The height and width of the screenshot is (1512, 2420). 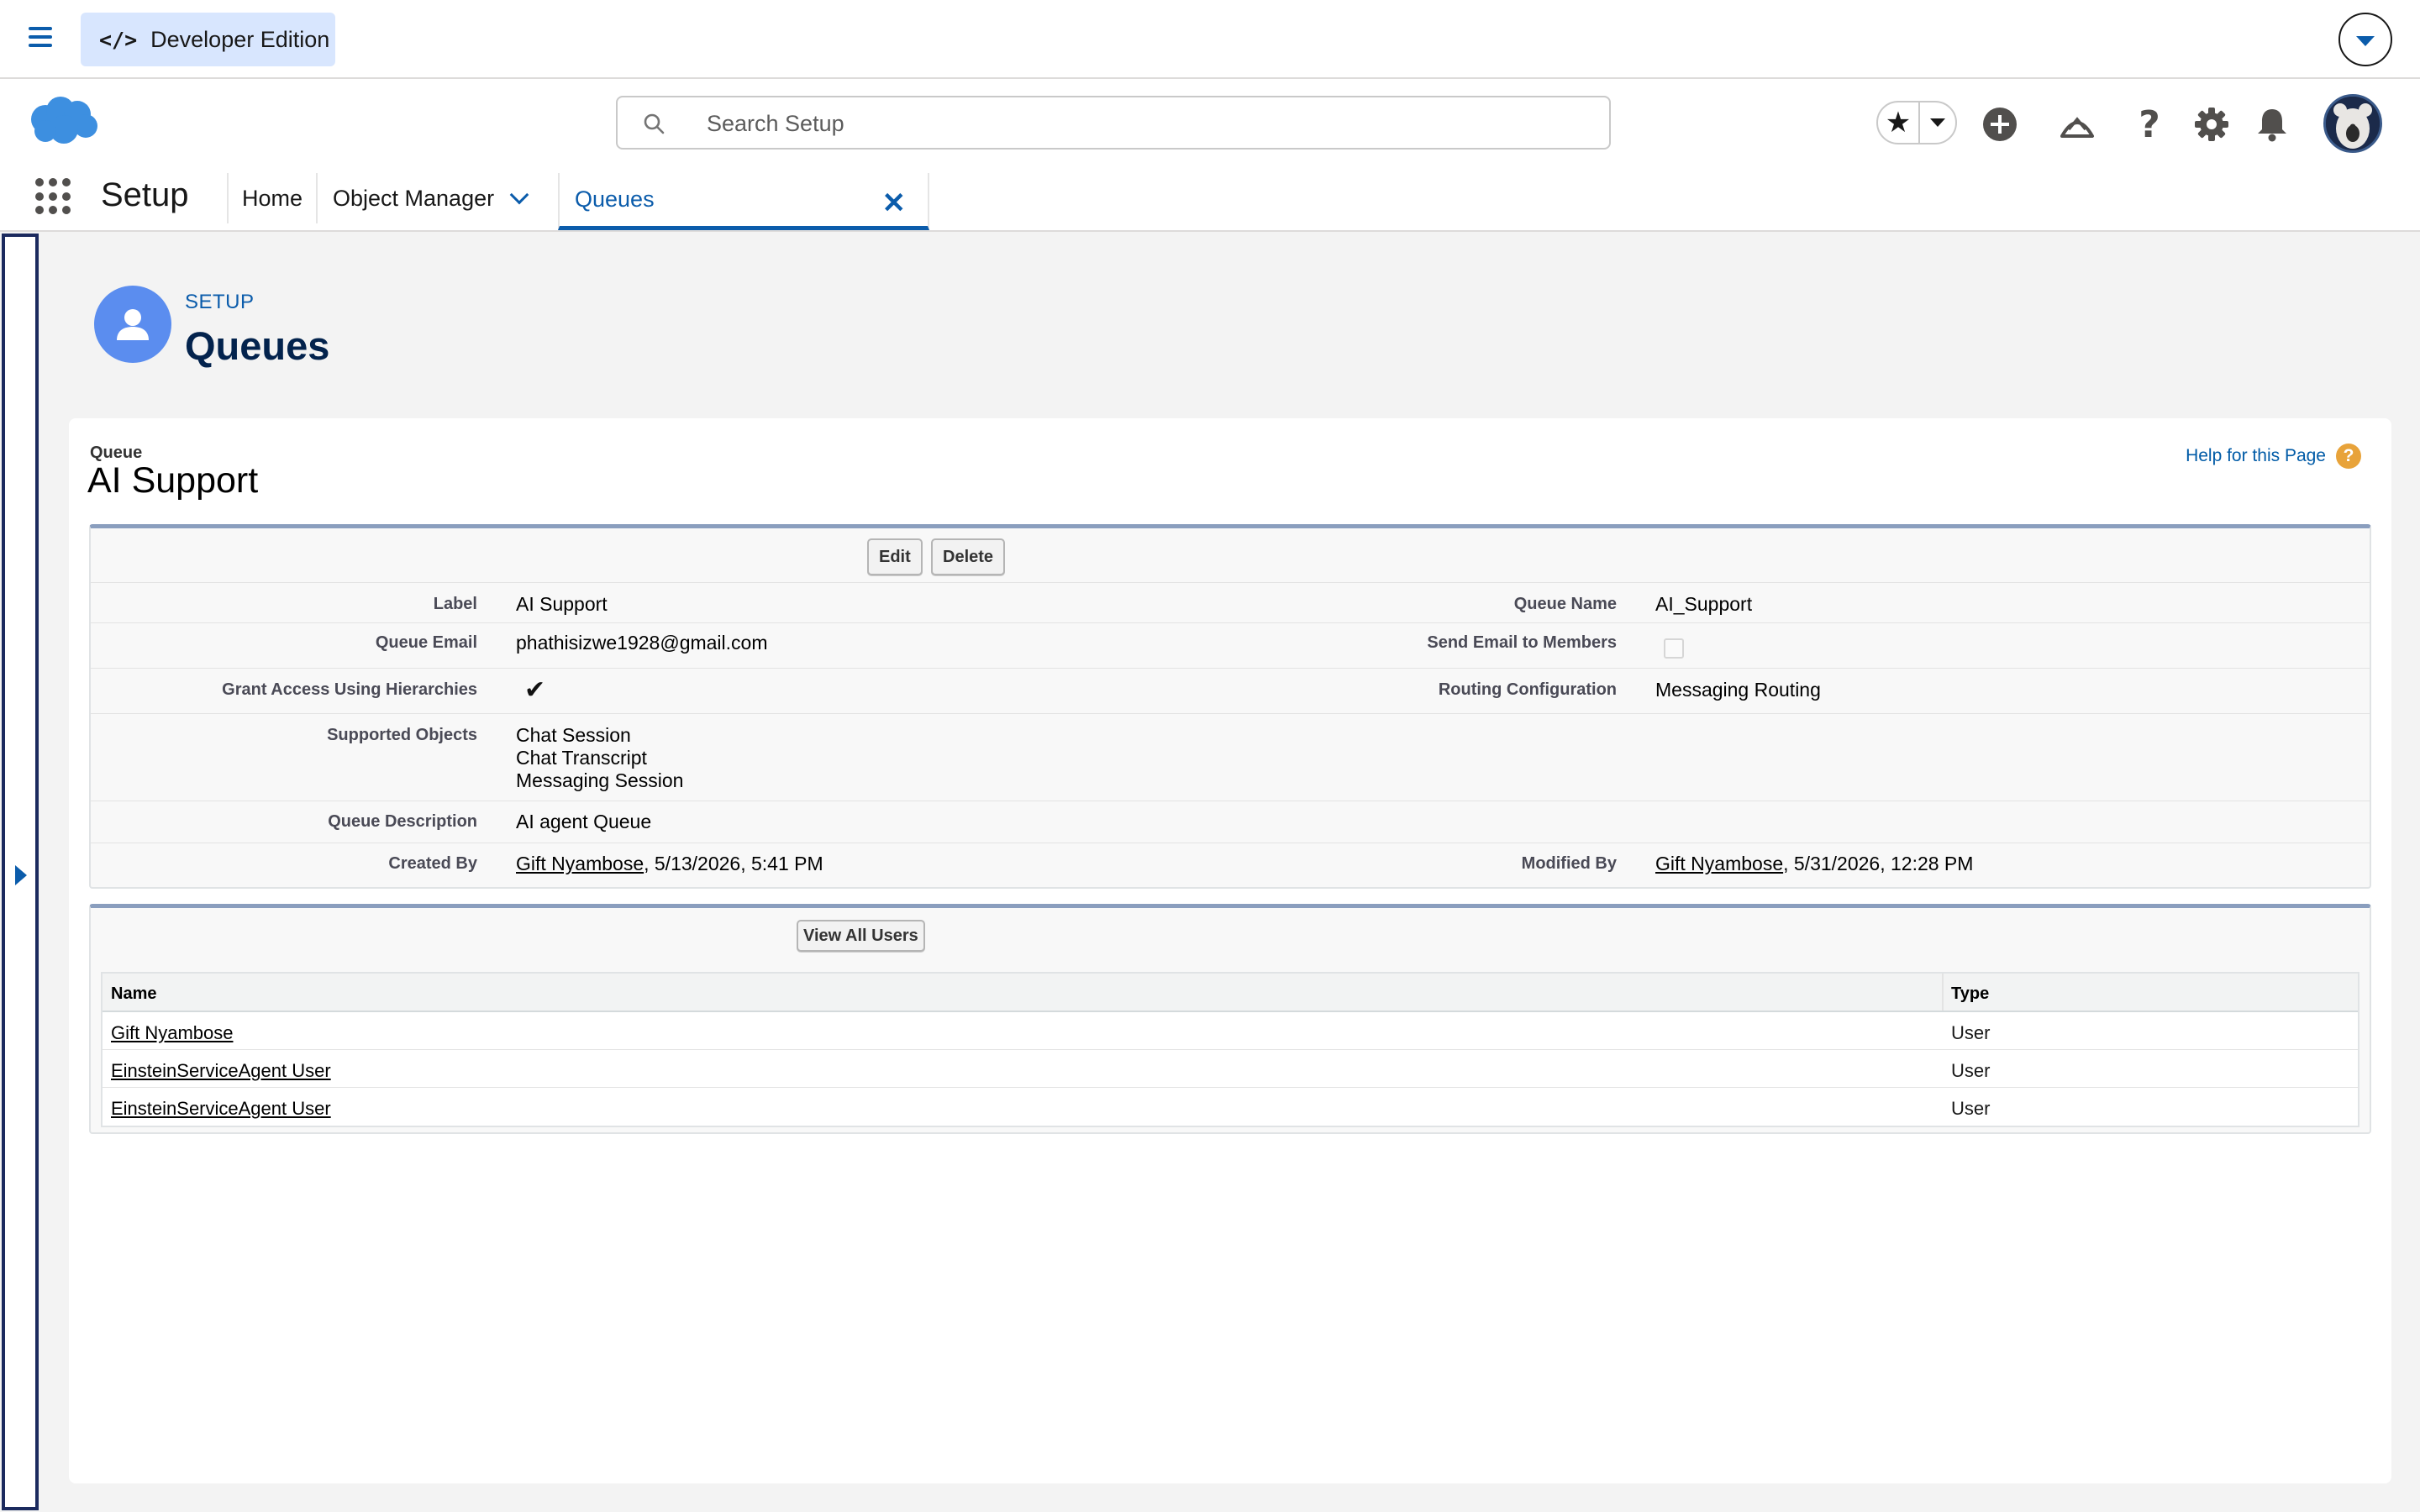 I want to click on detail-row-label: Label AI Support Queue Name AI_Support, so click(x=1230, y=602).